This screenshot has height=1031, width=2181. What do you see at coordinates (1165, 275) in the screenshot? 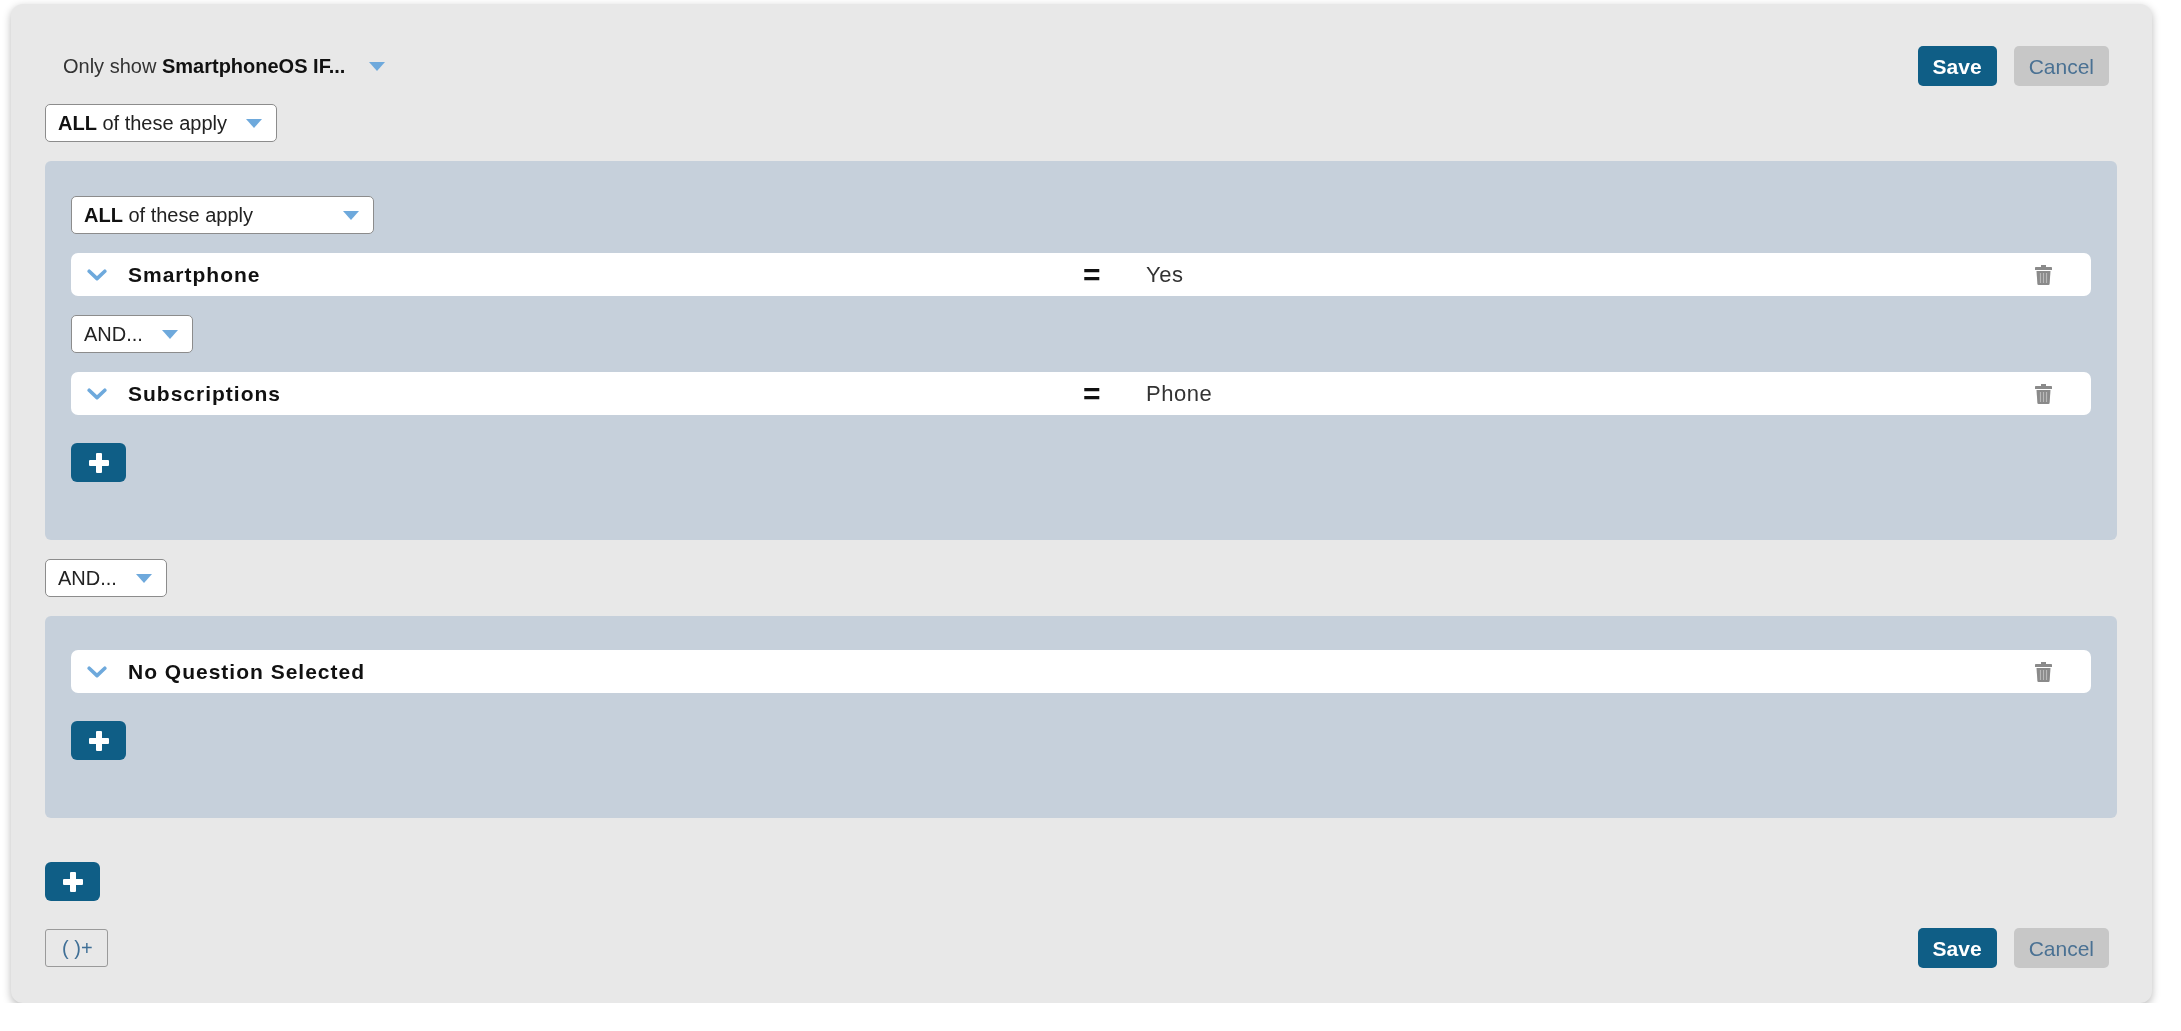
I see `answer-label: Yes` at bounding box center [1165, 275].